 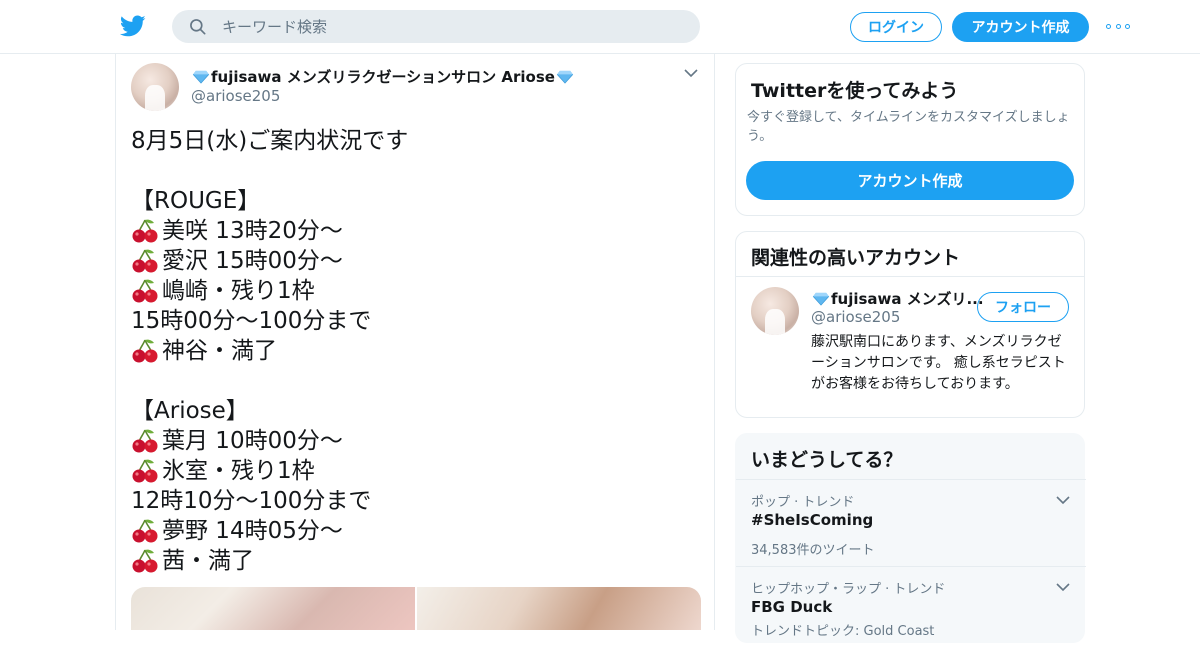 What do you see at coordinates (252, 261) in the screenshot?
I see `tweet-text-line-content: 愛沢 15時00分～` at bounding box center [252, 261].